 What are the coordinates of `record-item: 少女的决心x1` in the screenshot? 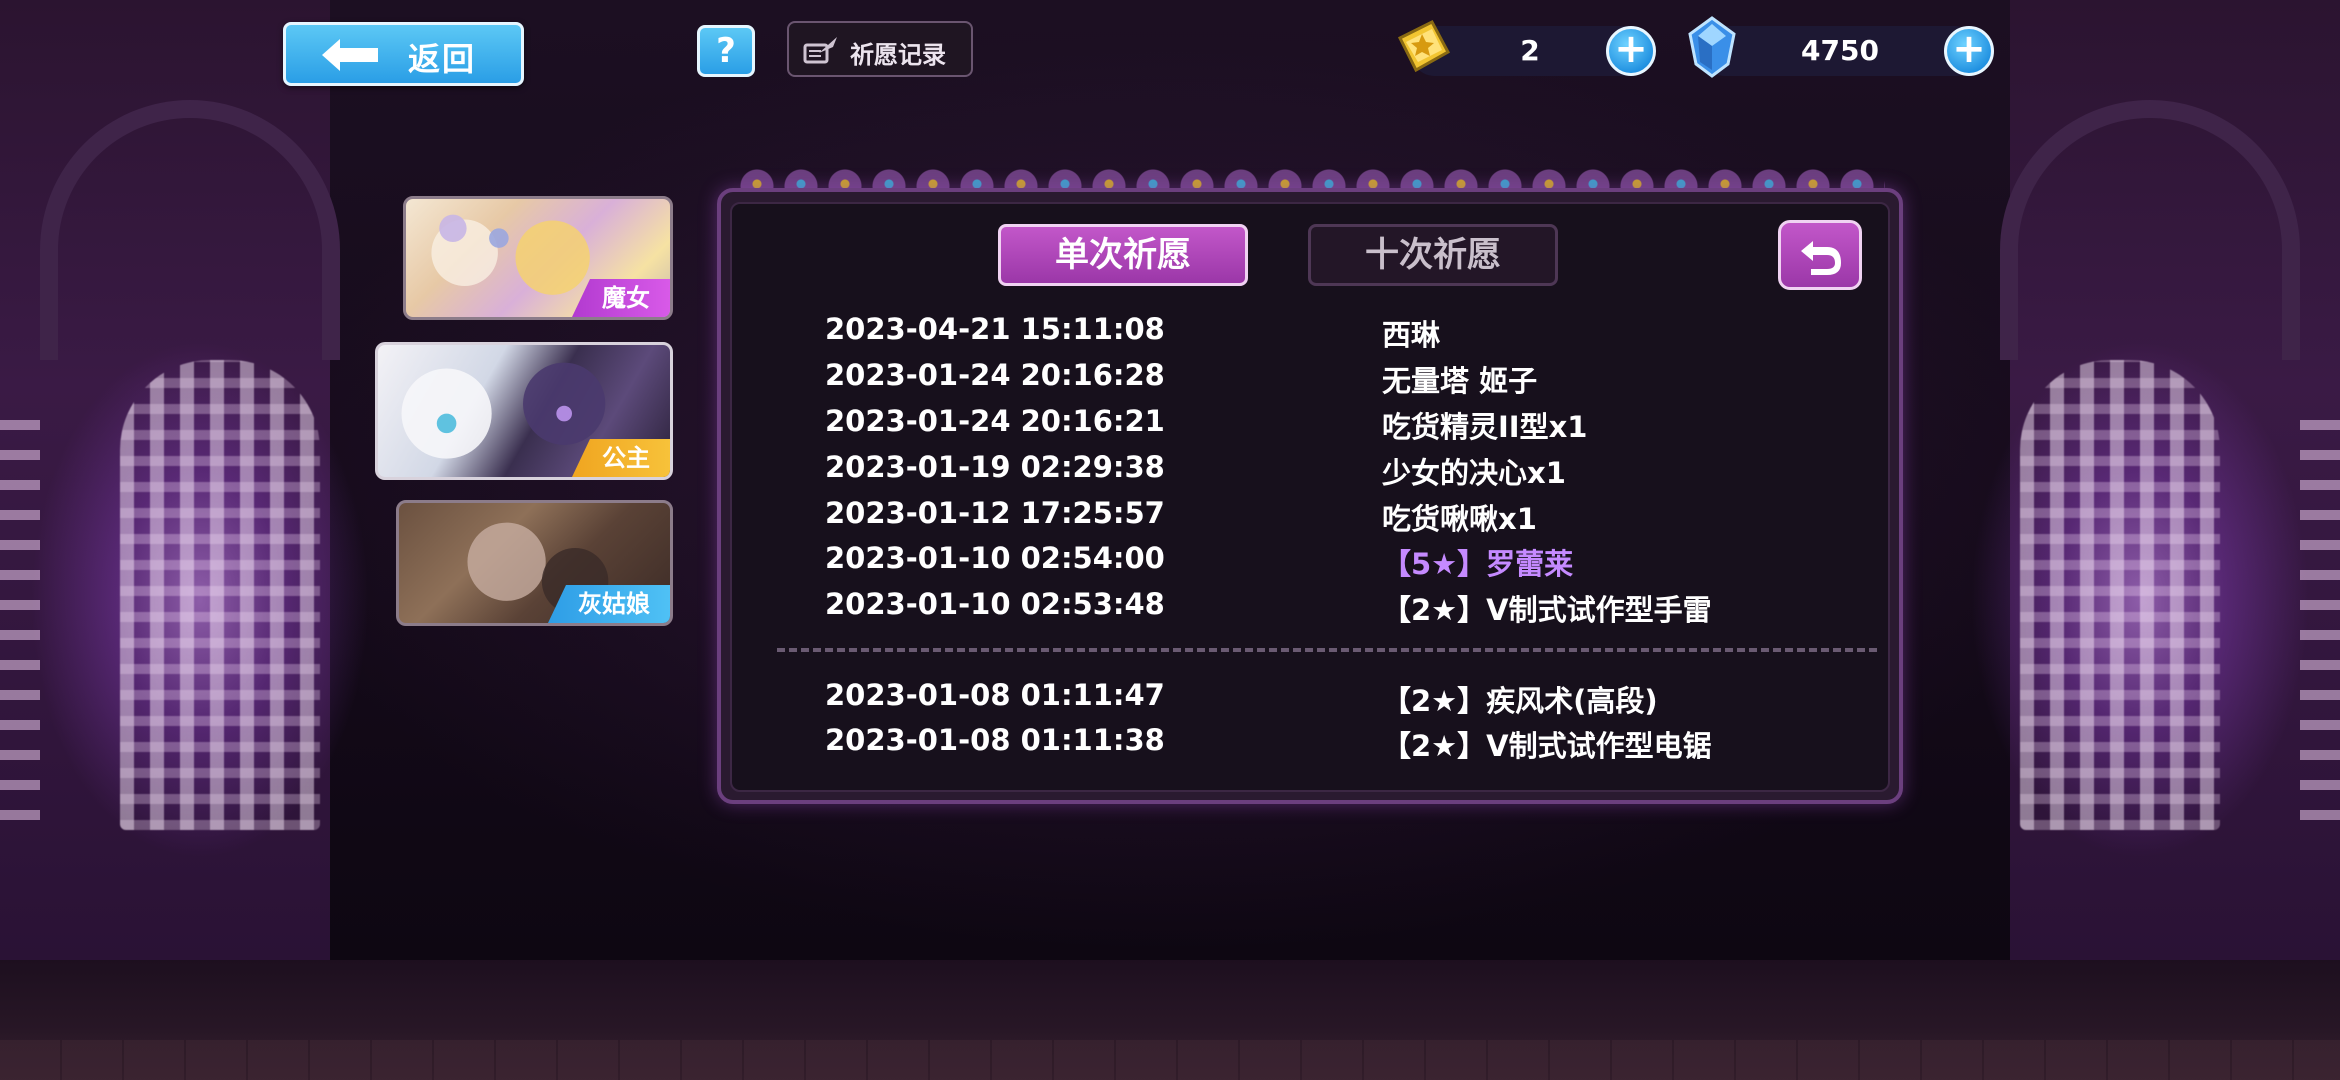 It's located at (1474, 473).